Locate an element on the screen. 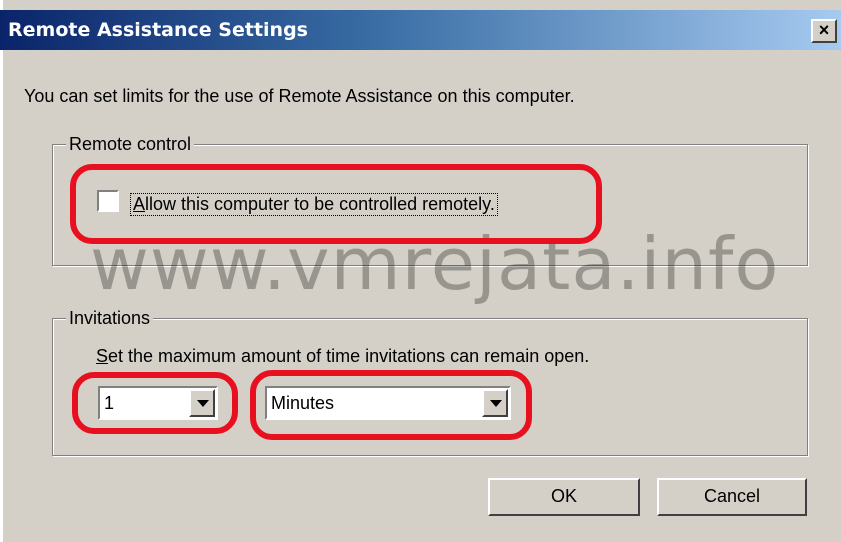  close-button: × is located at coordinates (824, 31).